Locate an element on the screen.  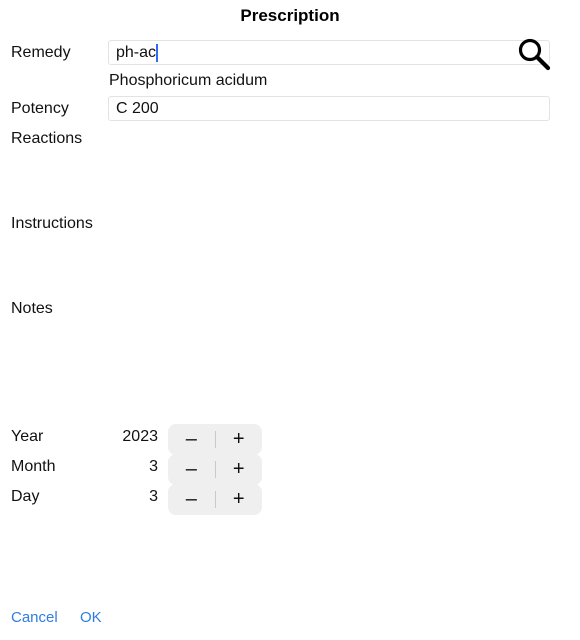
month-label: Month is located at coordinates (33, 466).